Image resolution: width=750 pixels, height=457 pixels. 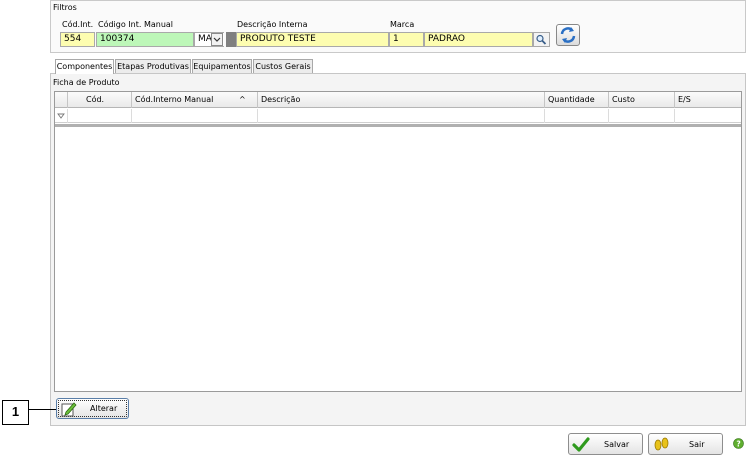 I want to click on column-header-es: E/S, so click(x=708, y=100).